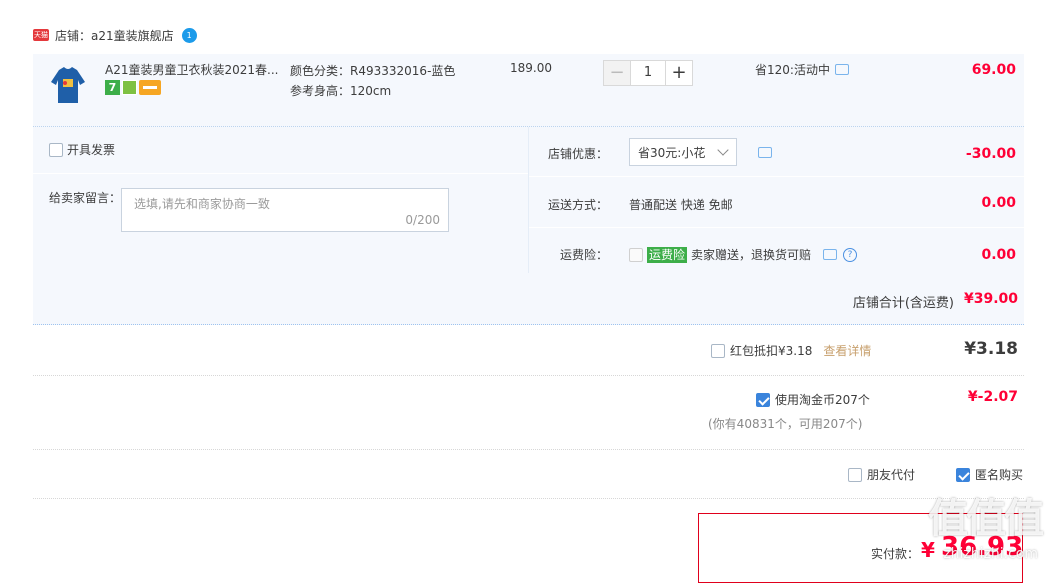  I want to click on friend-pay-checkbox, so click(855, 474).